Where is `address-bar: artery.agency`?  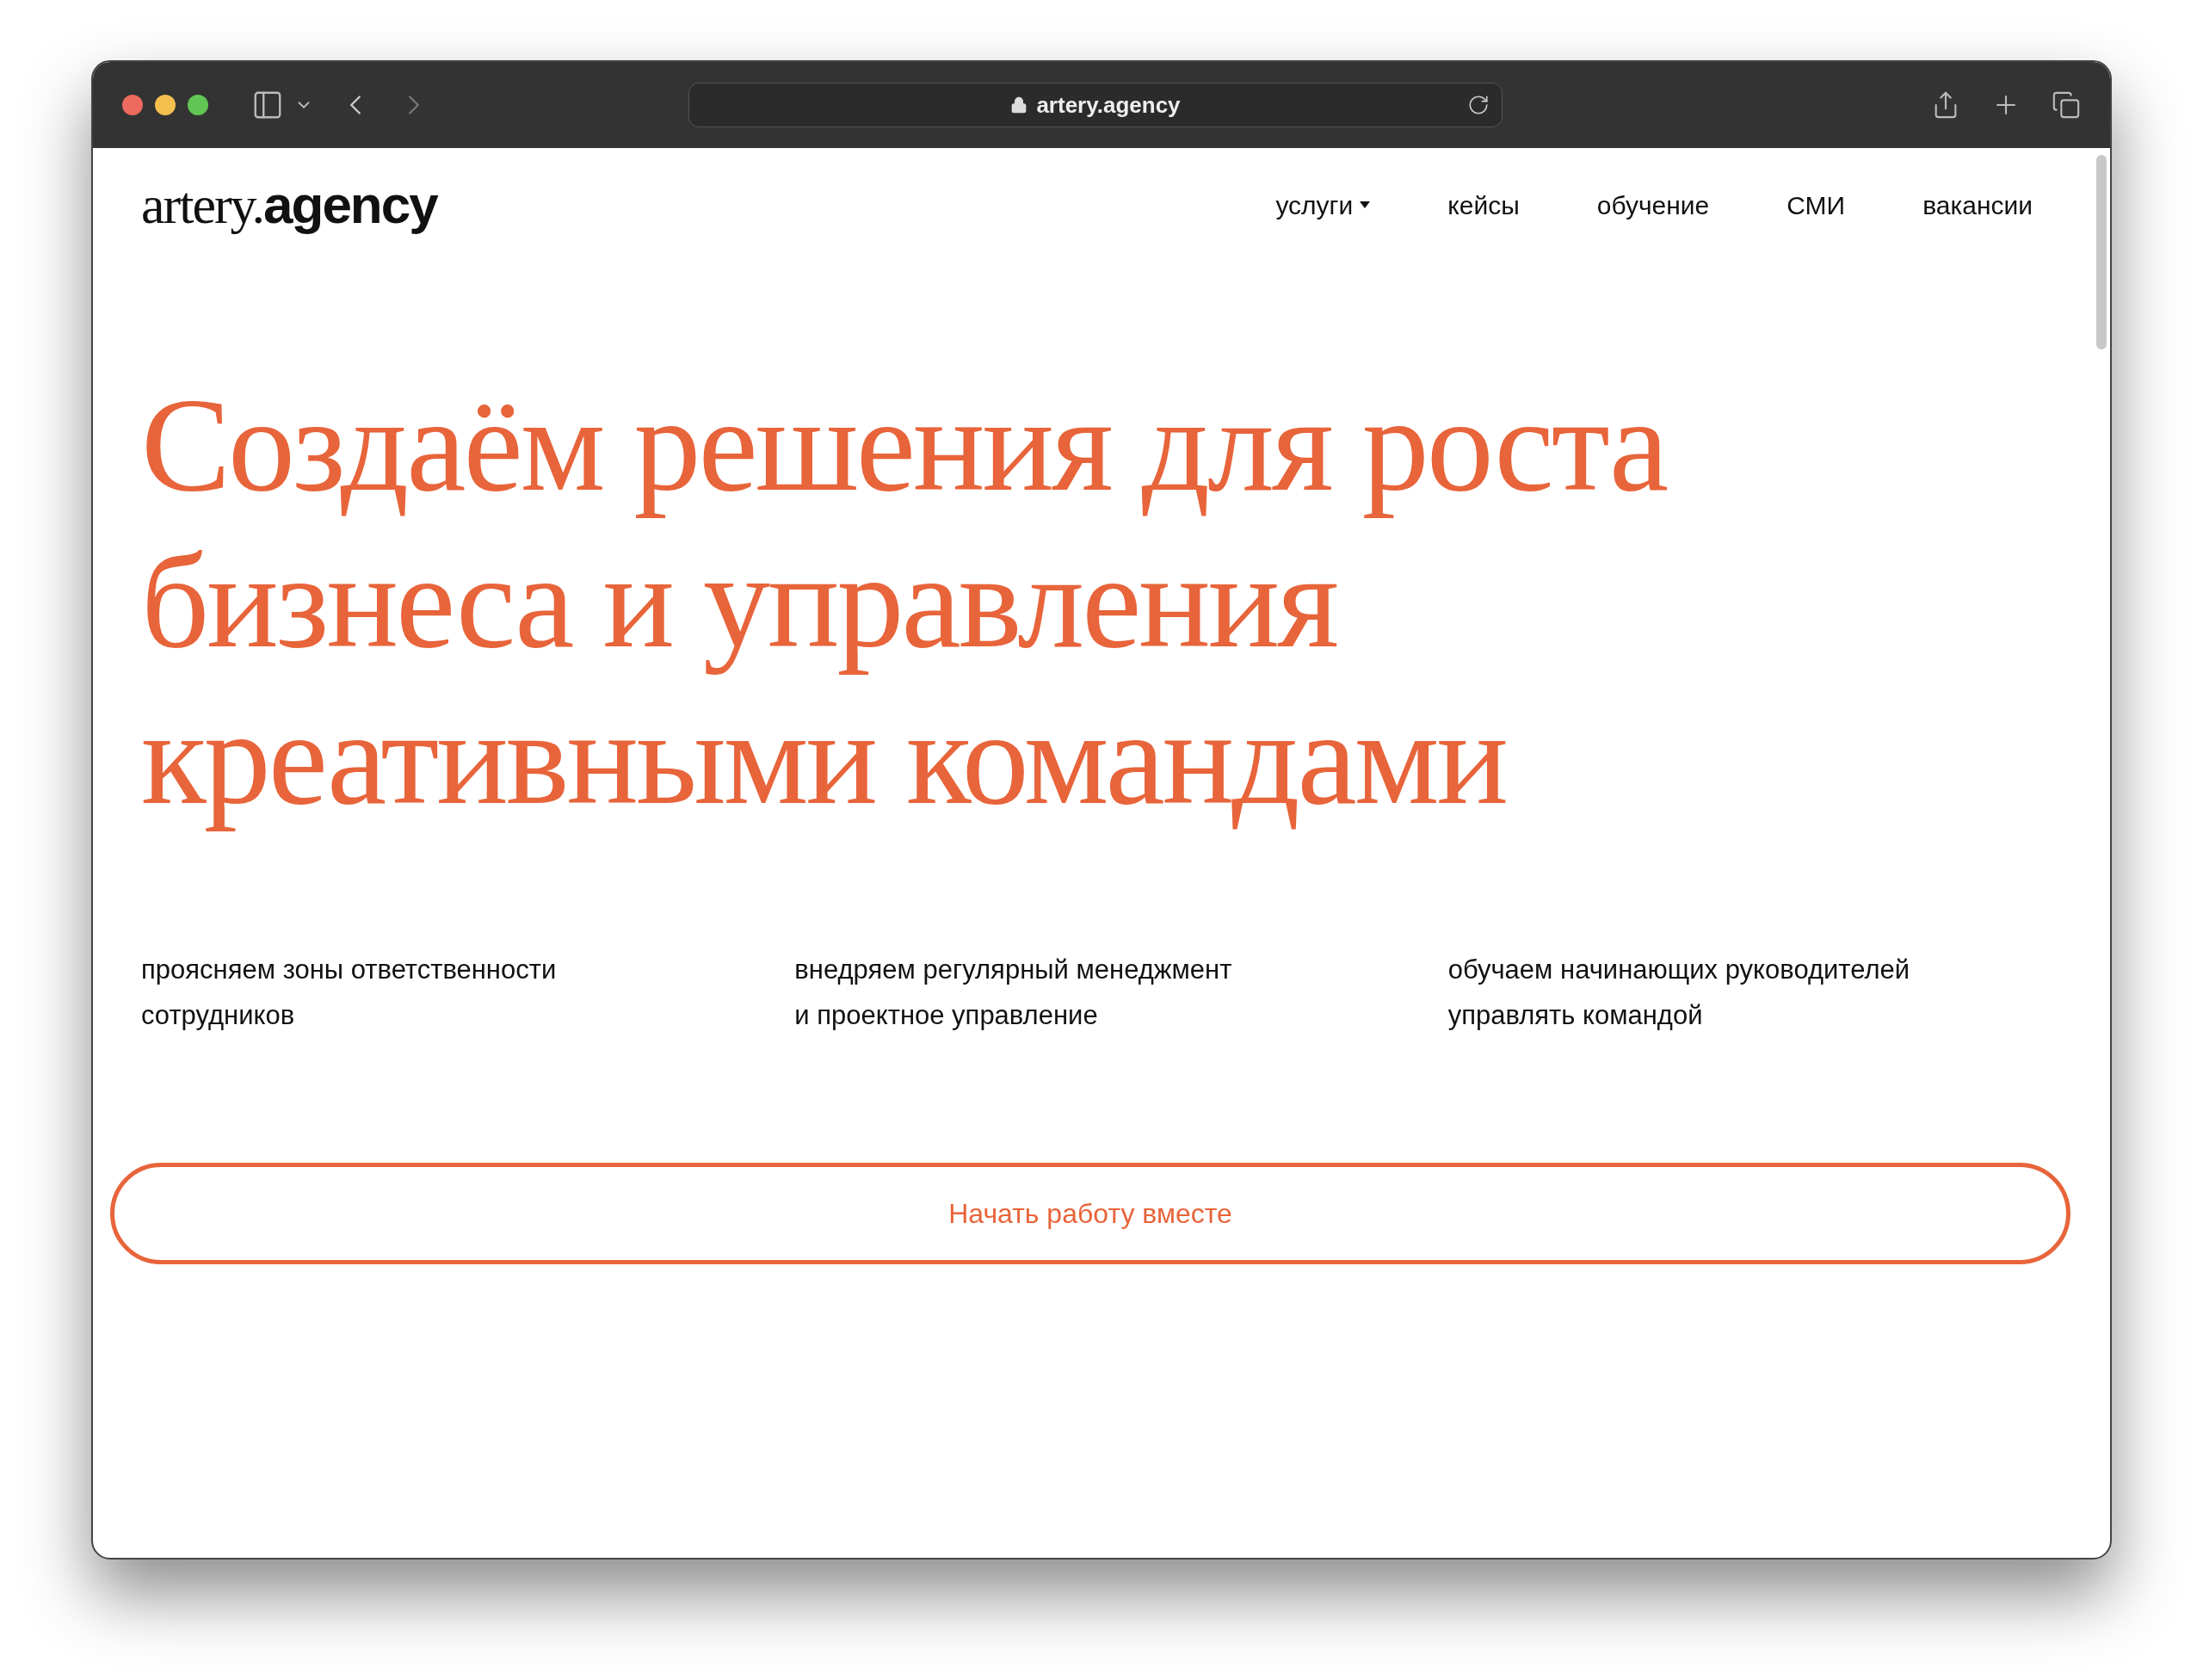 address-bar: artery.agency is located at coordinates (1096, 105).